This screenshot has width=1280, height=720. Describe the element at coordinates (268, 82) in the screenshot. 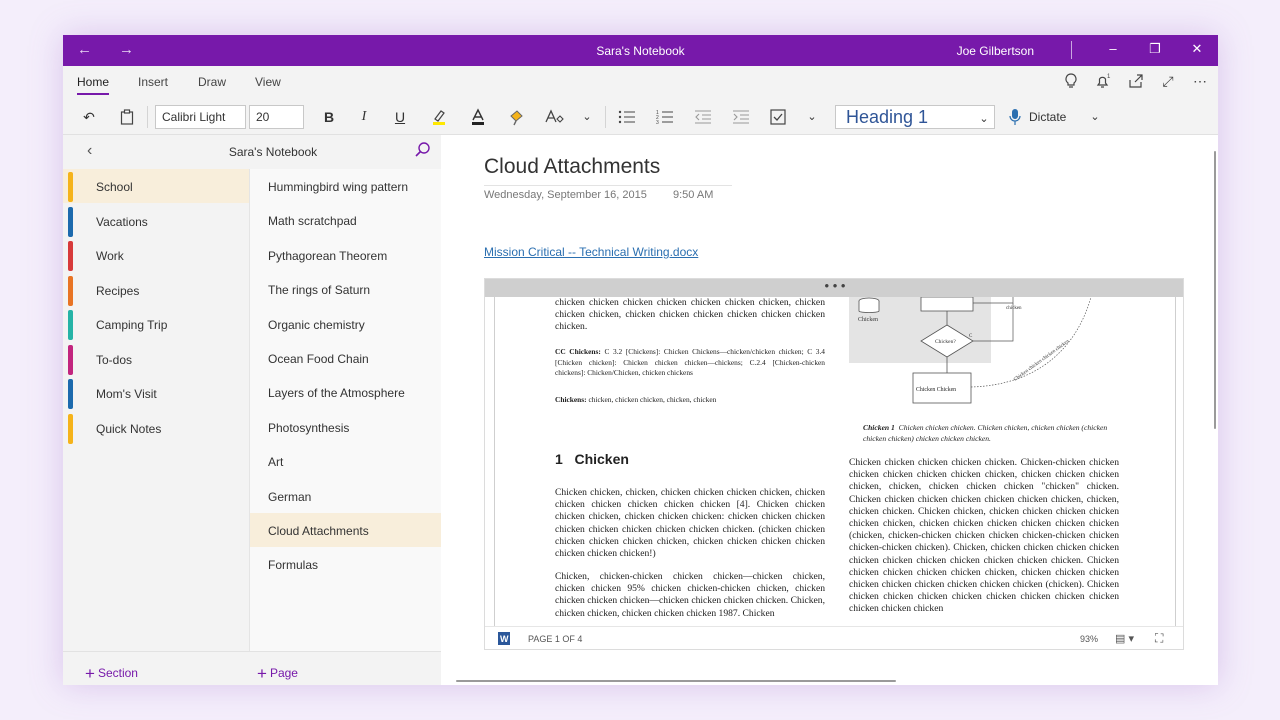

I see `tab-view: View` at that location.